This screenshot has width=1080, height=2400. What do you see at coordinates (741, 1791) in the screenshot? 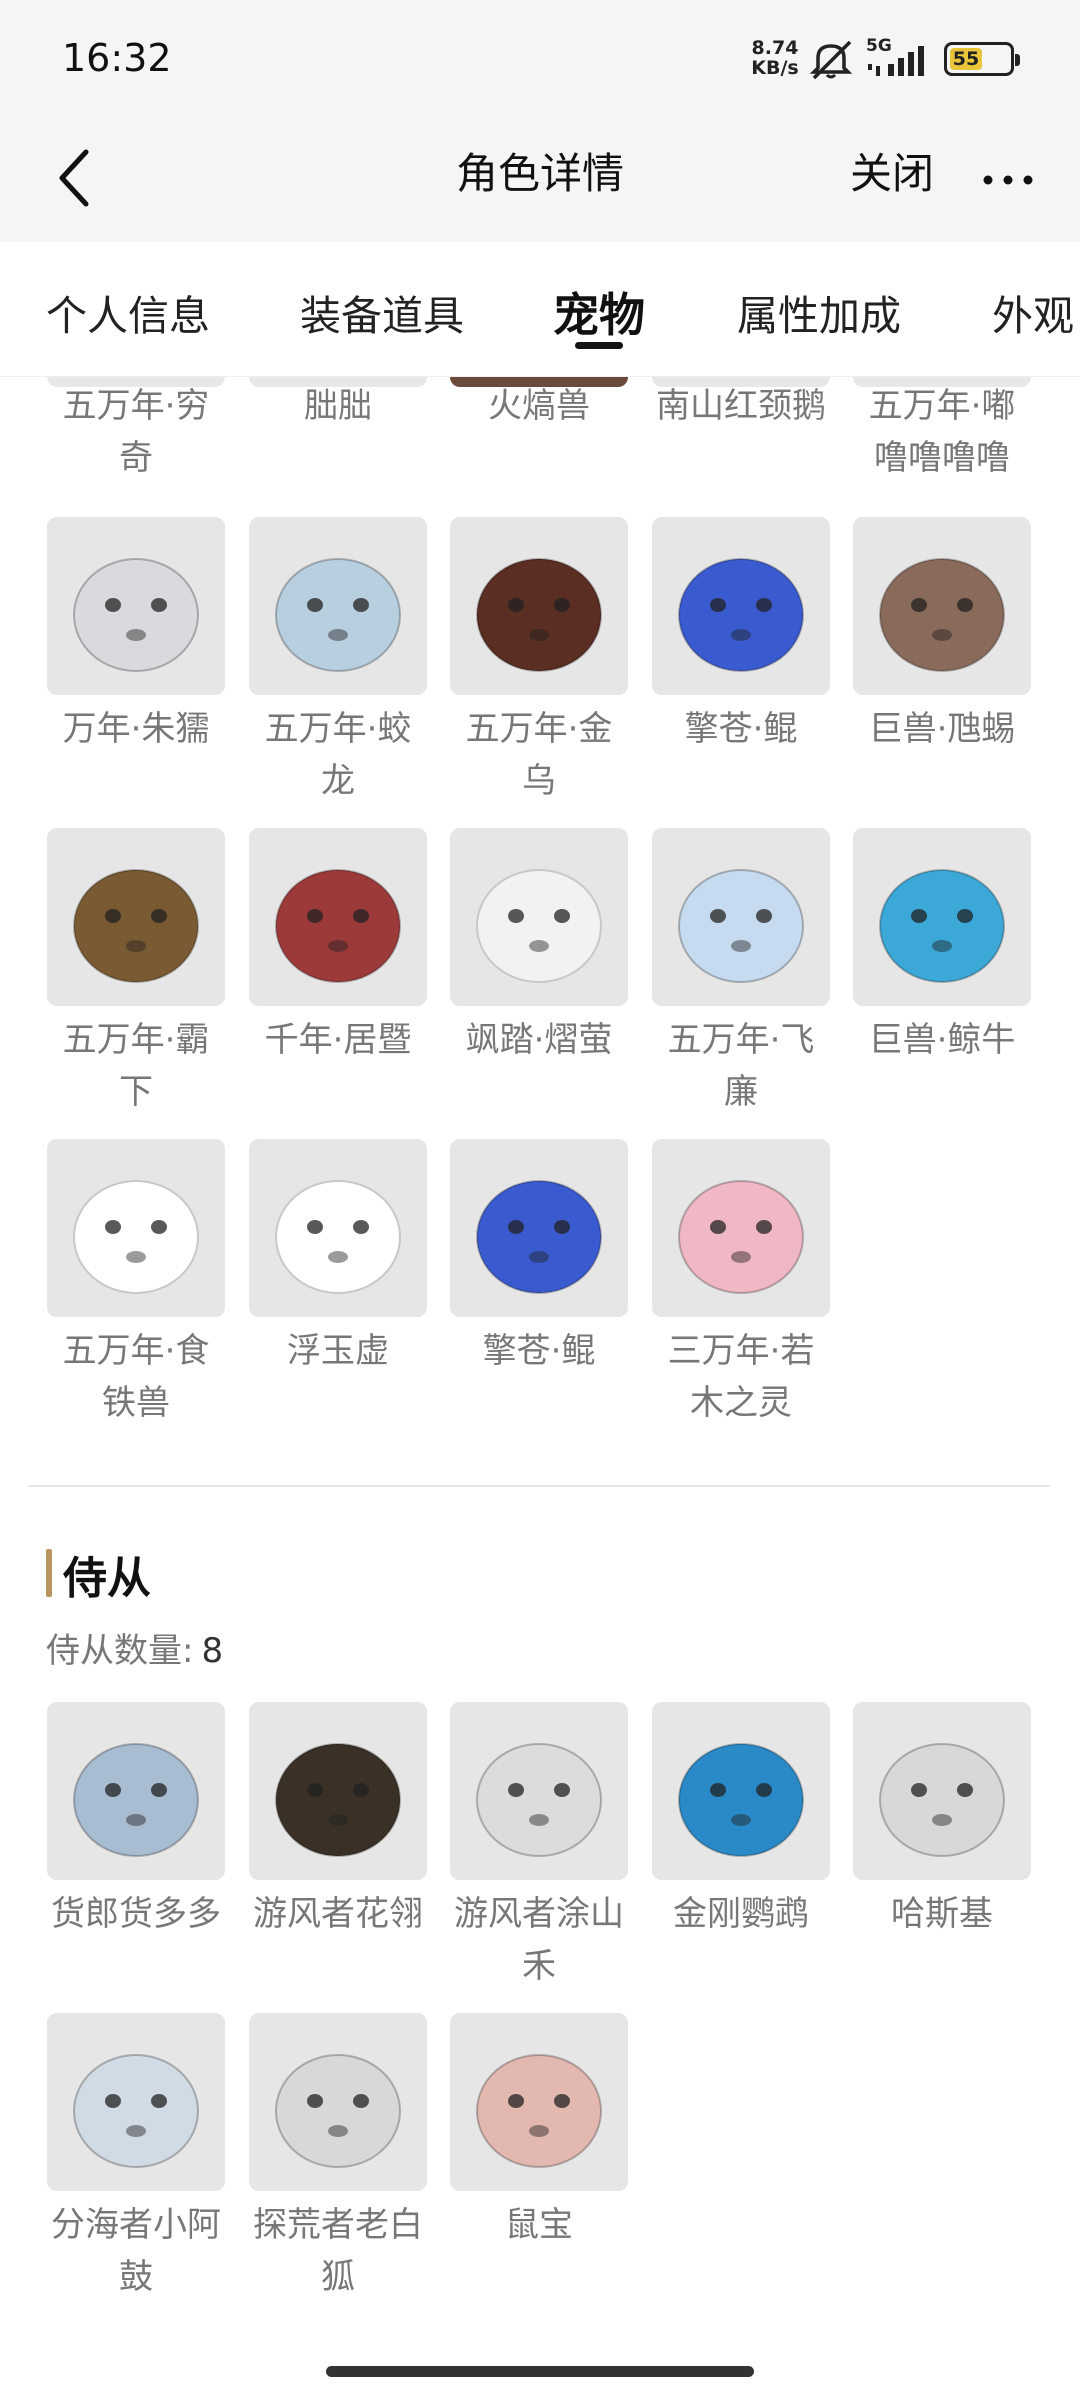
I see `macaw-icon` at bounding box center [741, 1791].